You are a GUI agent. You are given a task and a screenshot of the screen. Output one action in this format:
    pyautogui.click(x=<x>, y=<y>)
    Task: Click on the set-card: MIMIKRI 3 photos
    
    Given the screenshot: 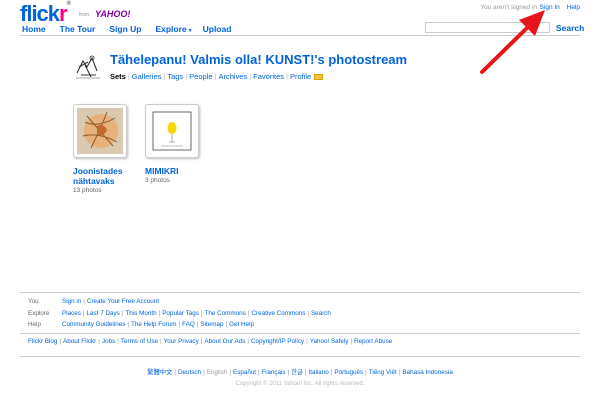 What is the action you would take?
    pyautogui.click(x=174, y=144)
    